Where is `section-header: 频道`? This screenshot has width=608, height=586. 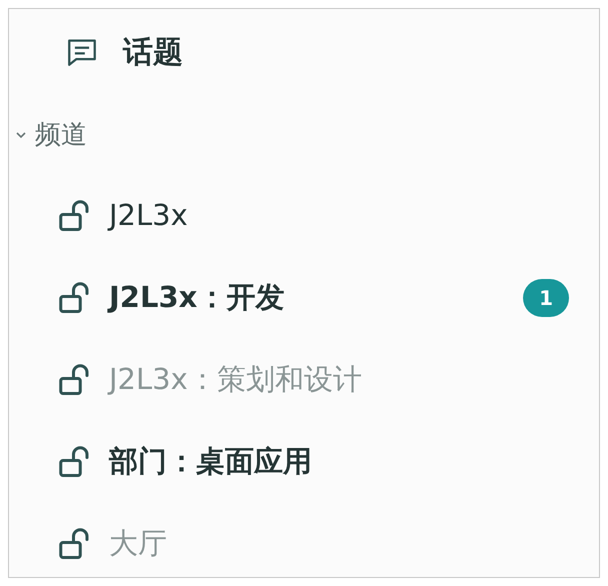
section-header: 频道 is located at coordinates (61, 135).